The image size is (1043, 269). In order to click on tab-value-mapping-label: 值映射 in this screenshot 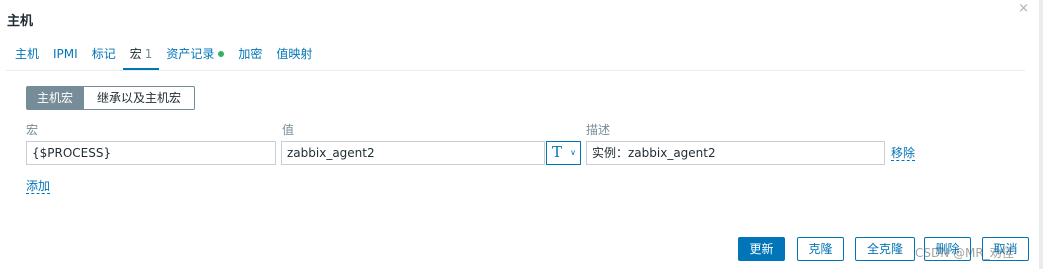, I will do `click(294, 54)`.